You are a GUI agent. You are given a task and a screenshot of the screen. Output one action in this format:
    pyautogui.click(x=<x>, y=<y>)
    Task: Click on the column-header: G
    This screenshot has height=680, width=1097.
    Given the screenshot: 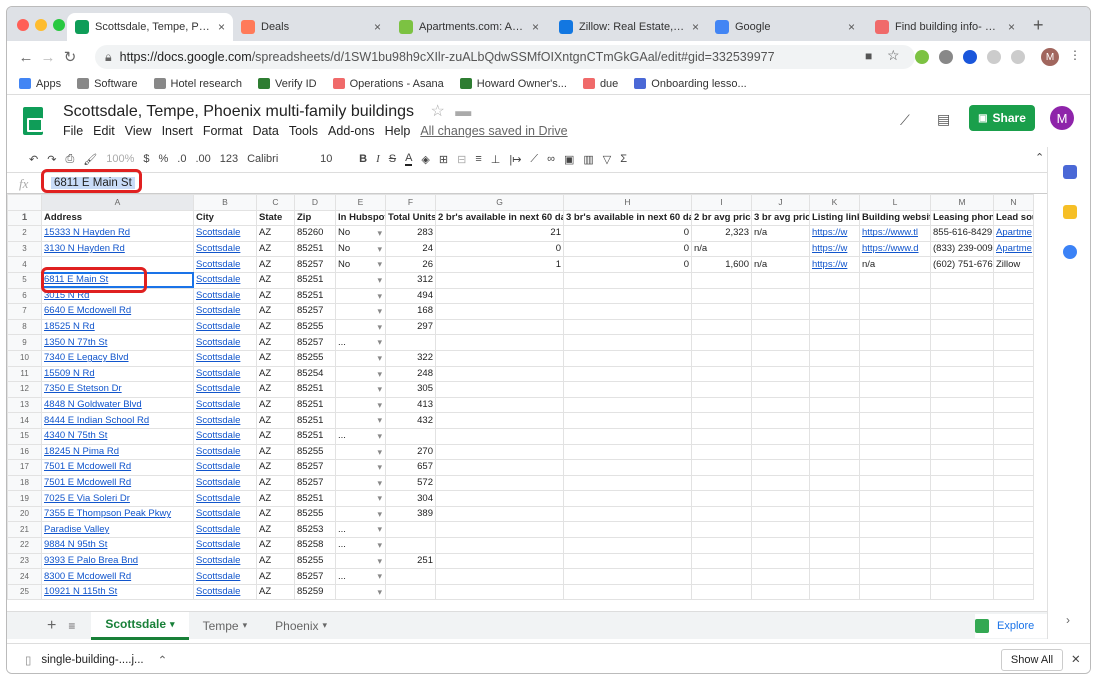 What is the action you would take?
    pyautogui.click(x=499, y=202)
    